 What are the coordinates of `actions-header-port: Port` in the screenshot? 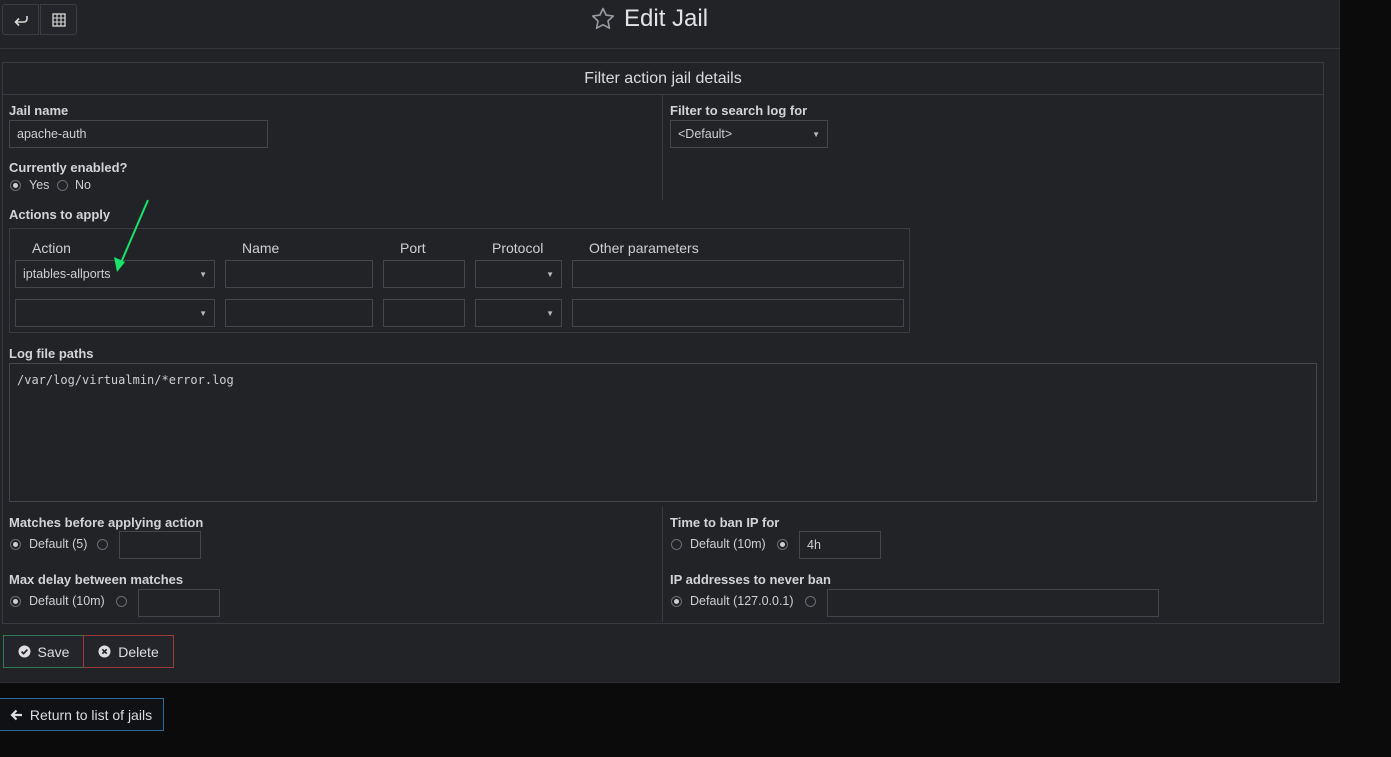 It's located at (413, 248).